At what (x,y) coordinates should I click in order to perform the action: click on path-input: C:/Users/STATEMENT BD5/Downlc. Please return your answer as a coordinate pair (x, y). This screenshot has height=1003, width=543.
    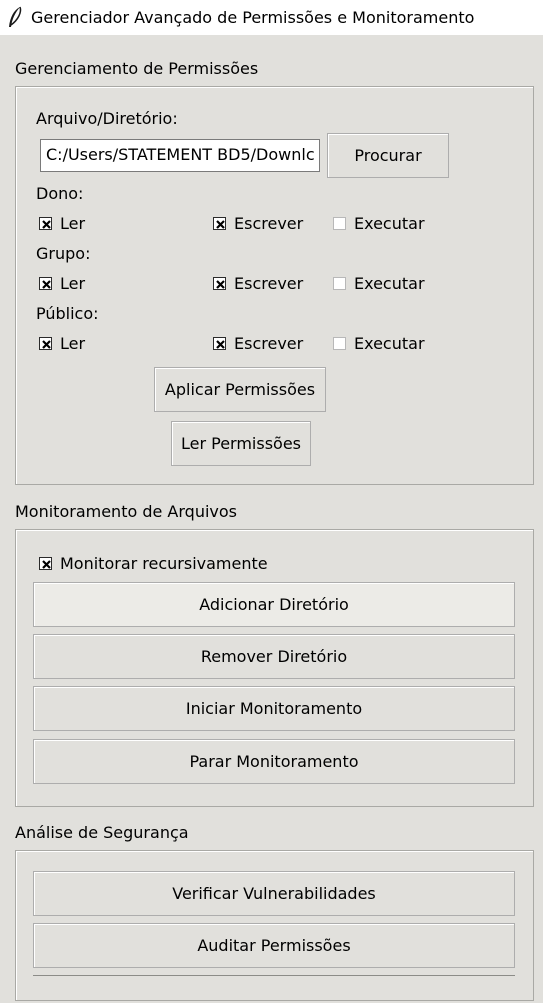
    Looking at the image, I should click on (180, 155).